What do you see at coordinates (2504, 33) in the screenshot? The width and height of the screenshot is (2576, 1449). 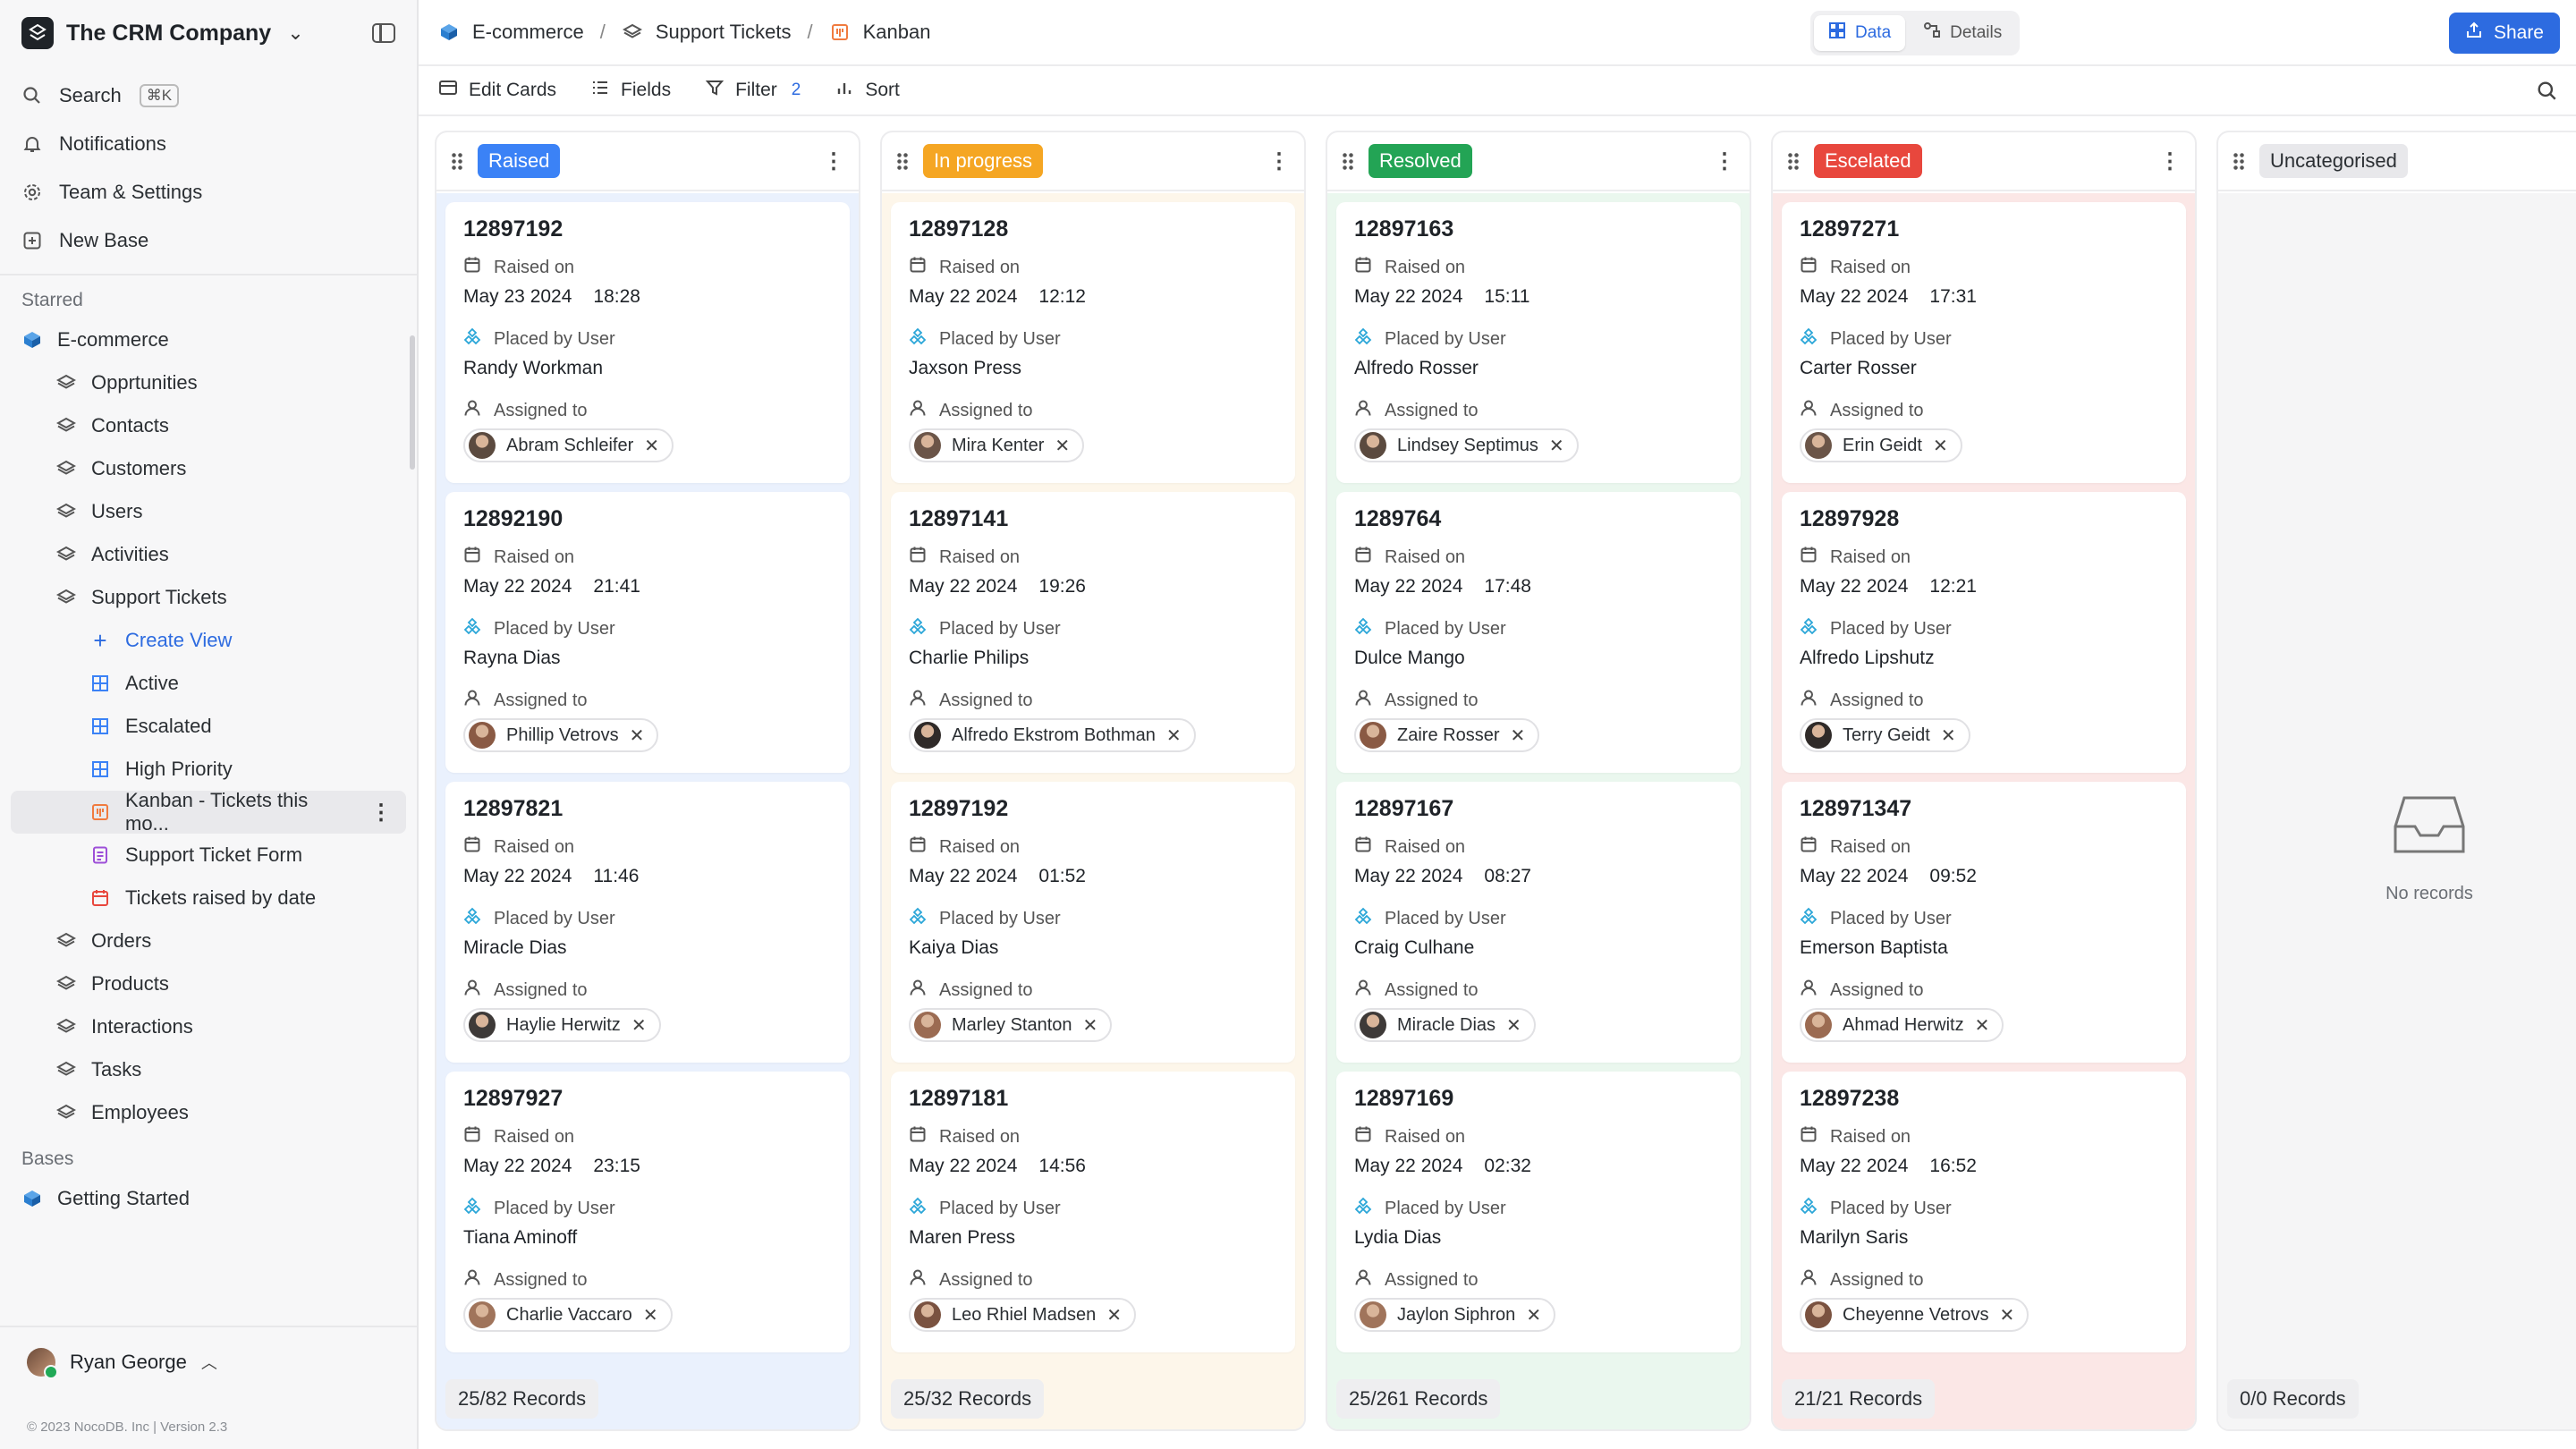 I see `share-button: Share` at bounding box center [2504, 33].